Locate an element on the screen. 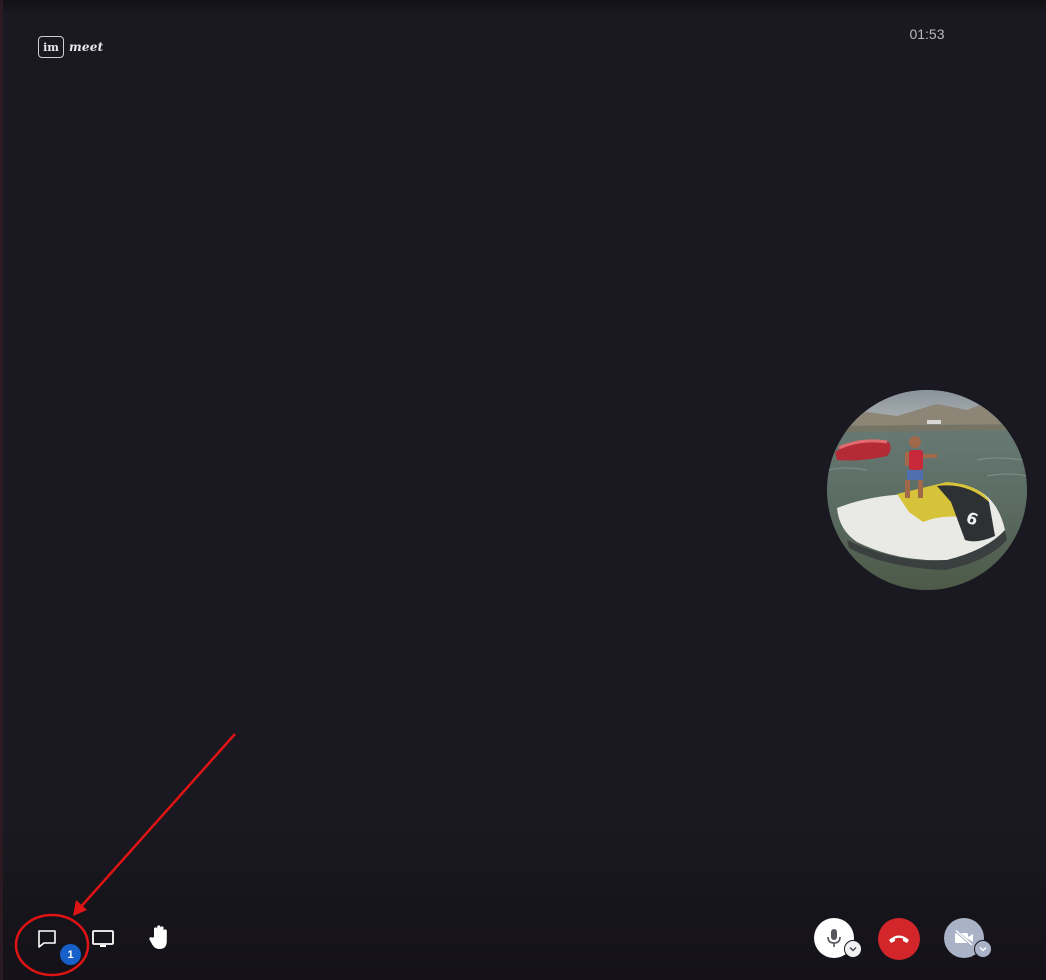 This screenshot has height=980, width=1046. mic-options-button is located at coordinates (853, 949).